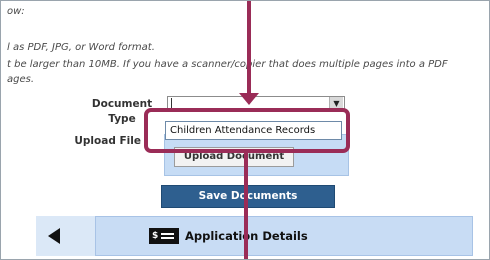  I want to click on money-icon-text: $, so click(155, 236).